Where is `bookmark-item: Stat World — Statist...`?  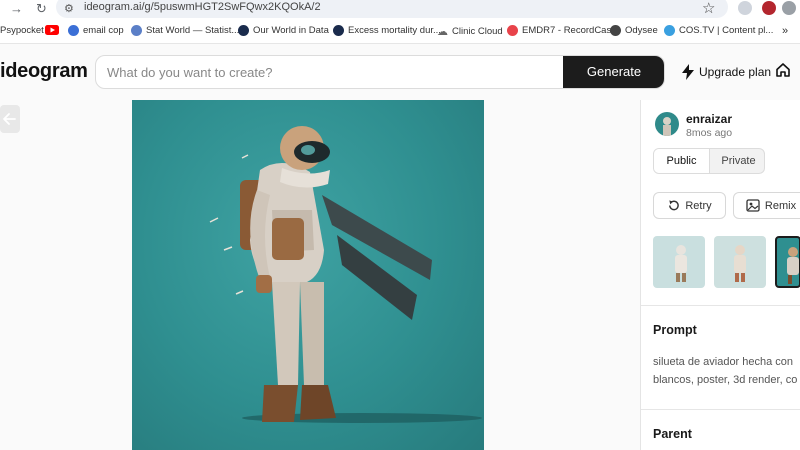 bookmark-item: Stat World — Statist... is located at coordinates (185, 30).